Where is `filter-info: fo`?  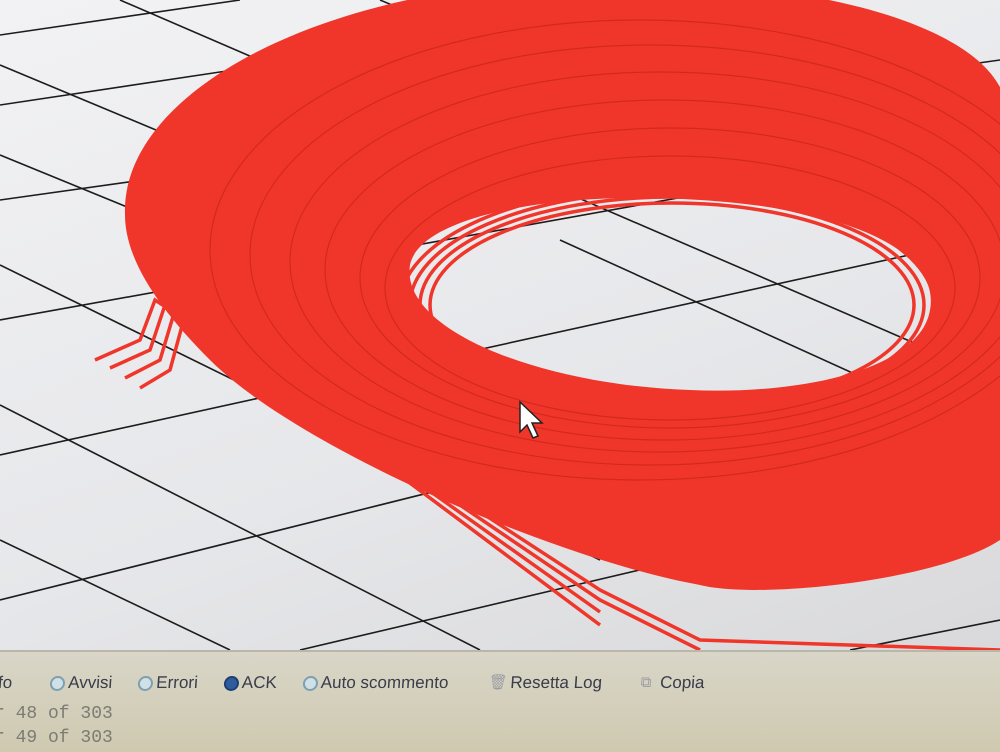 filter-info: fo is located at coordinates (6, 683).